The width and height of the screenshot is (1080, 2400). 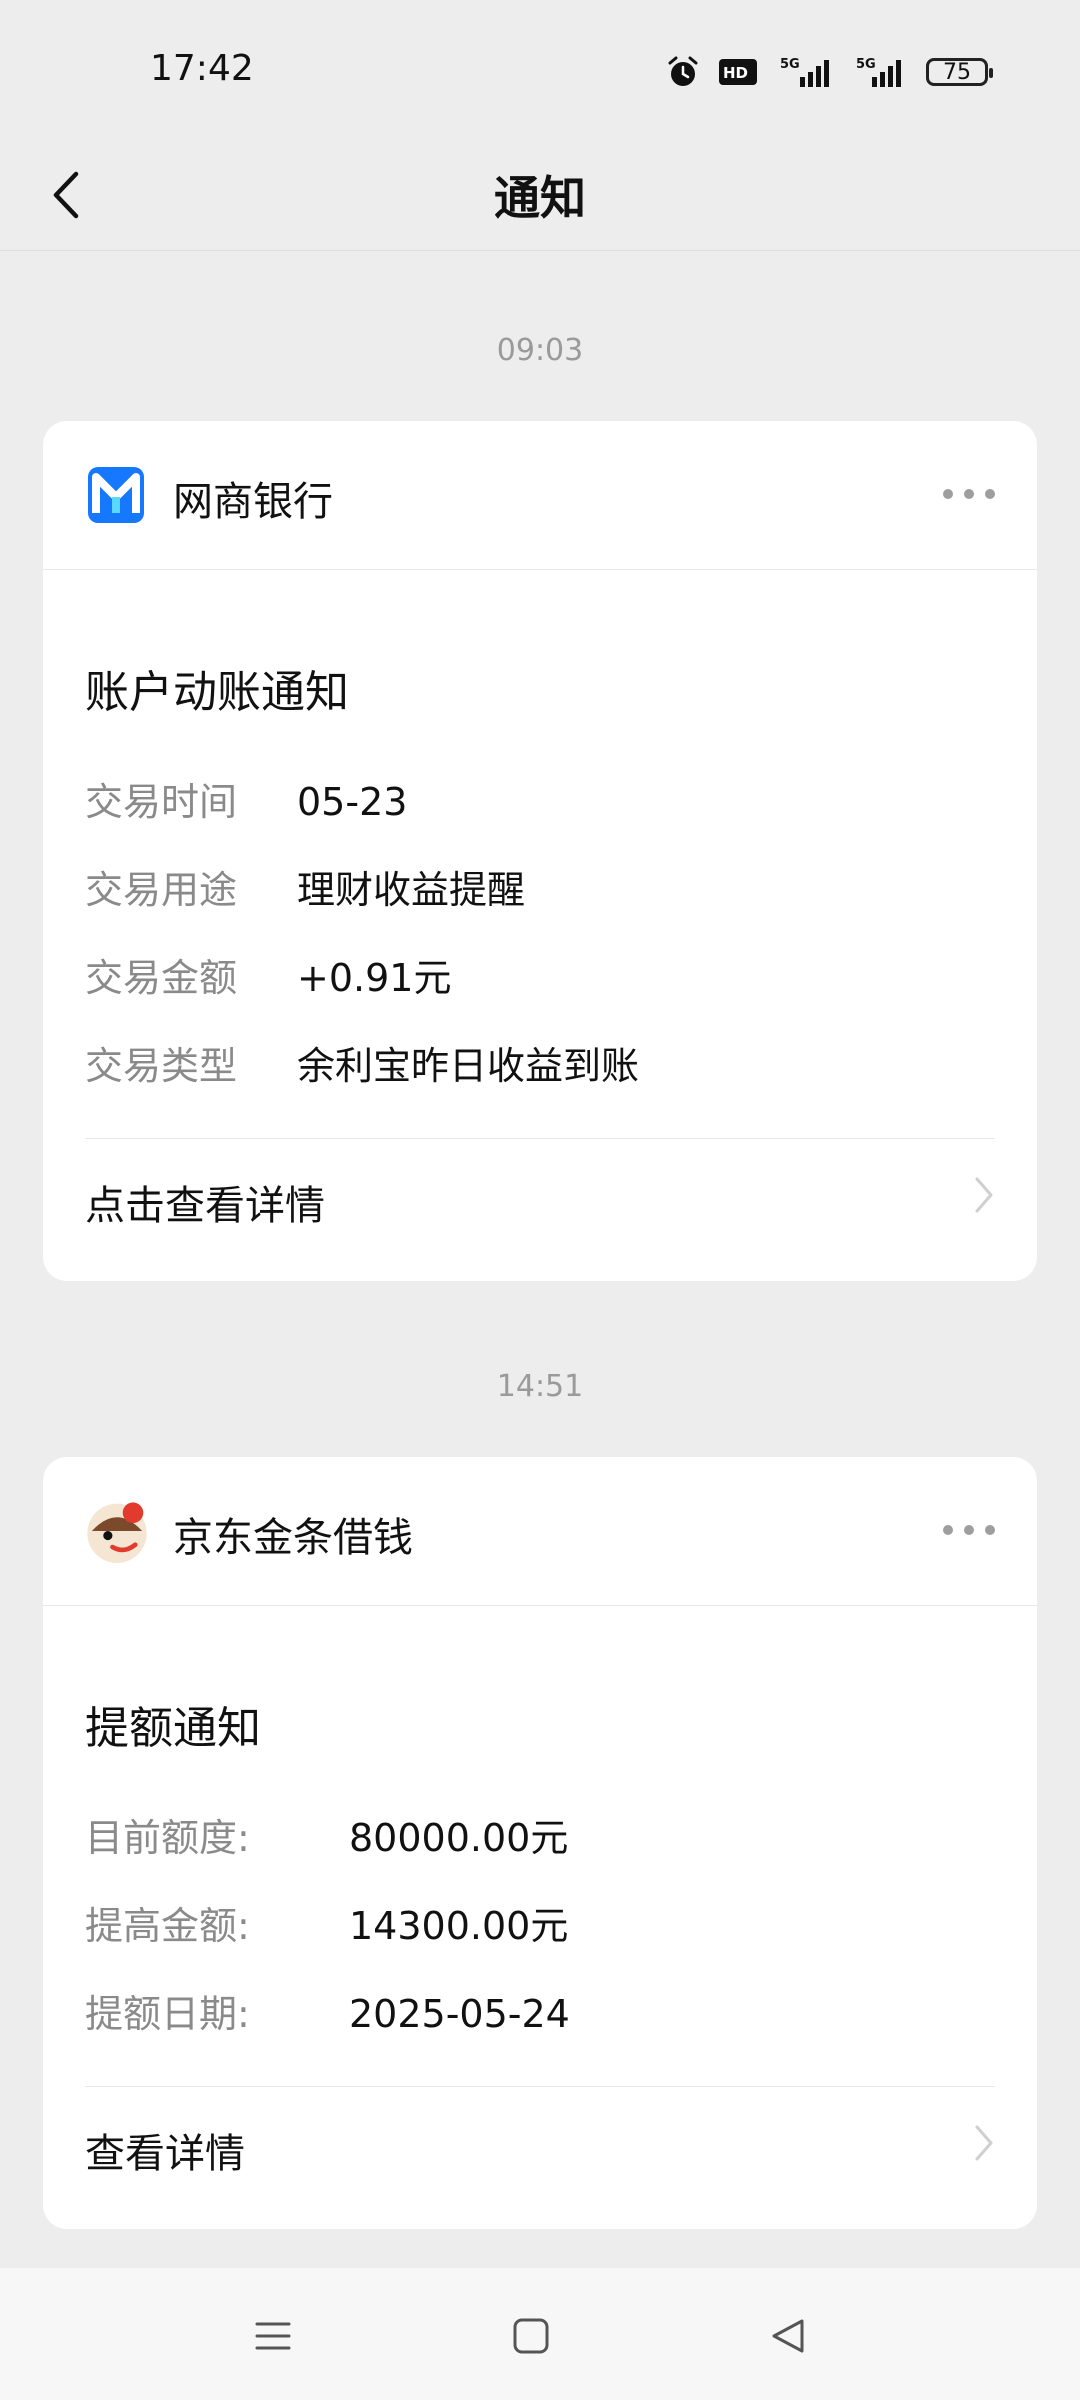 What do you see at coordinates (540, 2145) in the screenshot?
I see `view-details-link: 查看详情` at bounding box center [540, 2145].